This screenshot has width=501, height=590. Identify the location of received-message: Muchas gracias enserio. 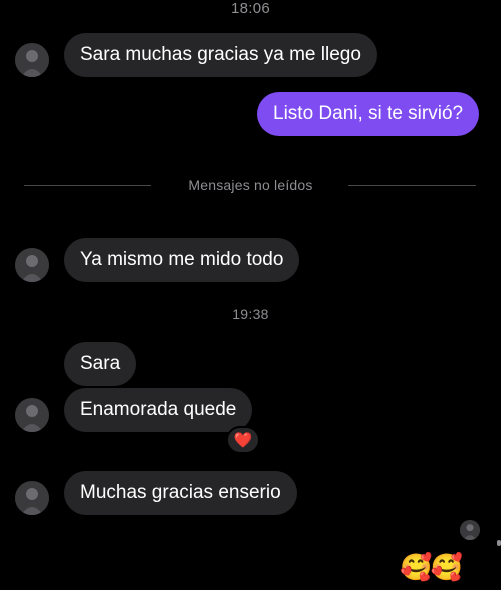
(180, 493).